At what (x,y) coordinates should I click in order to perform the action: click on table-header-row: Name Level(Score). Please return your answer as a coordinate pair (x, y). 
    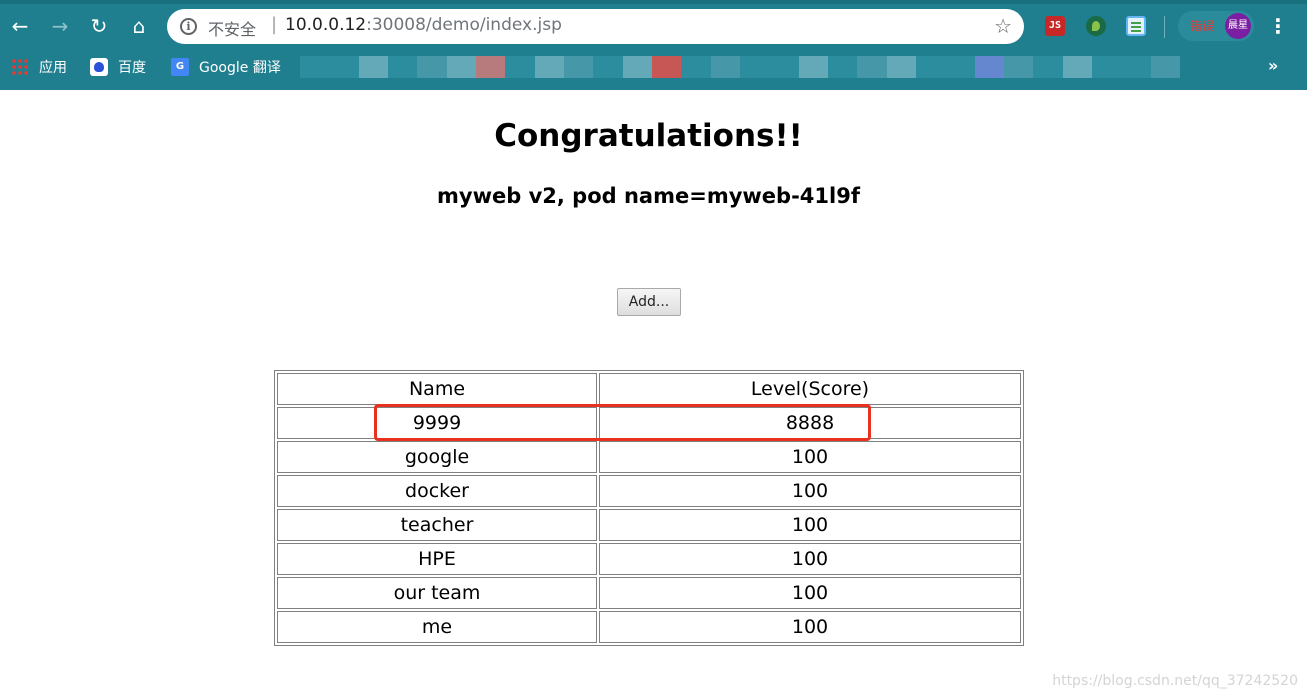
    Looking at the image, I should click on (649, 389).